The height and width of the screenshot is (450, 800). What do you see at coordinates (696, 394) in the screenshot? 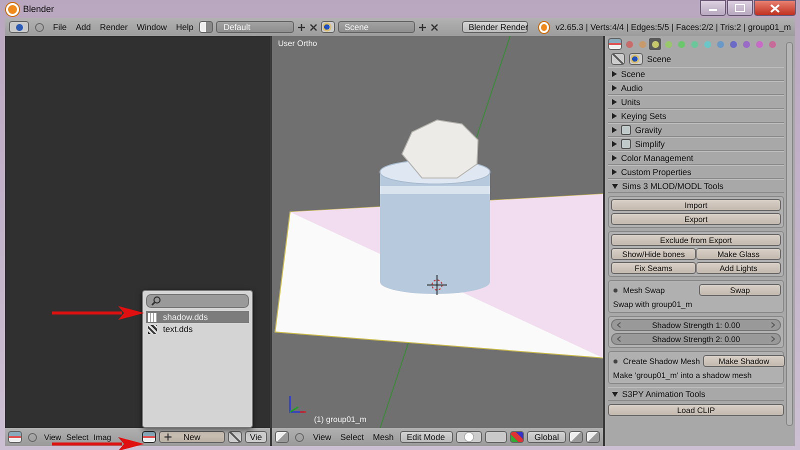
I see `panel-header: S3PY Animation Tools` at bounding box center [696, 394].